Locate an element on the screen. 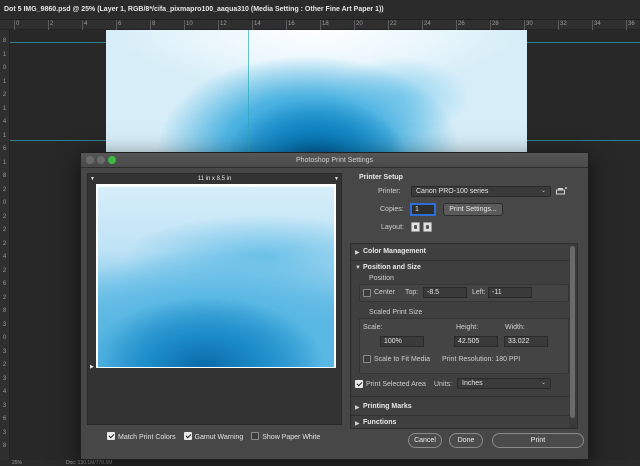 The image size is (640, 466). show-paper-white-checkbox is located at coordinates (255, 436).